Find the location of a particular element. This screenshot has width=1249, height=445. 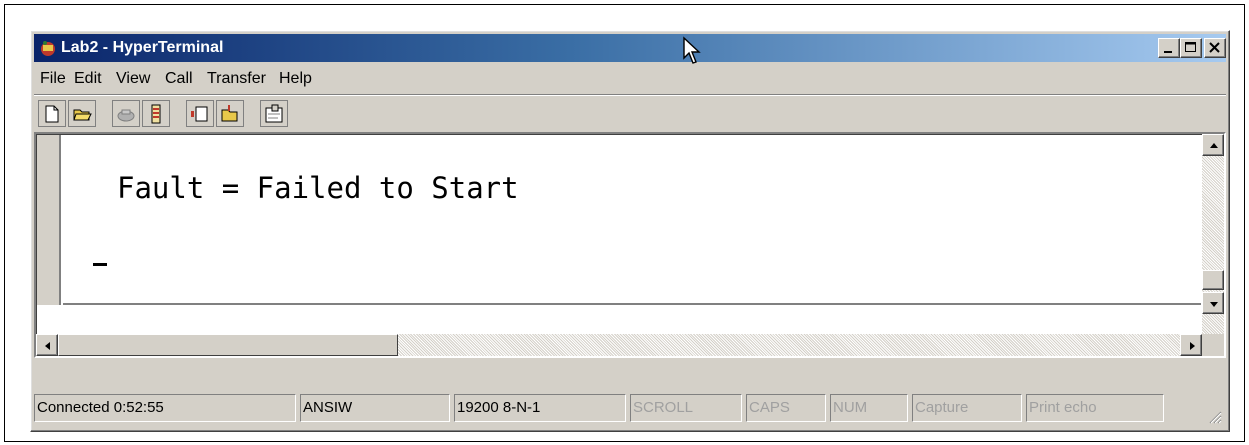

horizontal-scroll-thumb is located at coordinates (228, 345).